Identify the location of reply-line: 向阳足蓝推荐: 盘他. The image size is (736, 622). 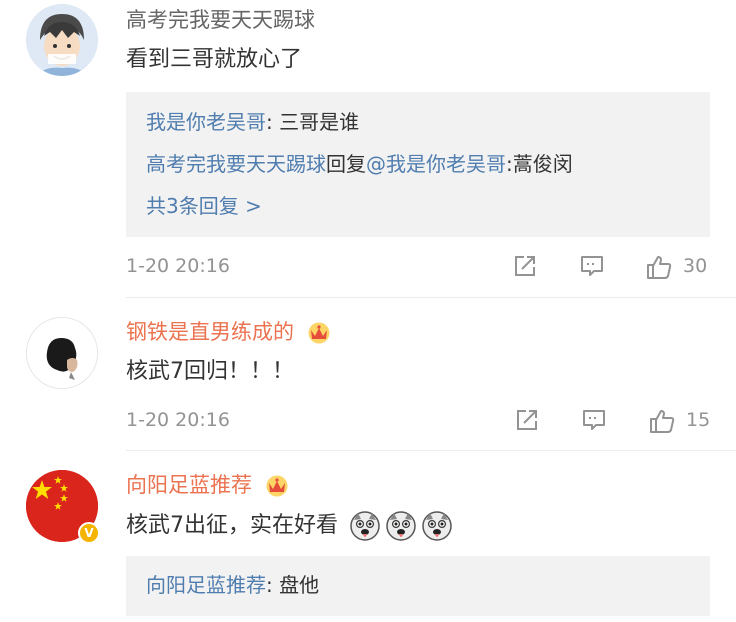
(232, 585).